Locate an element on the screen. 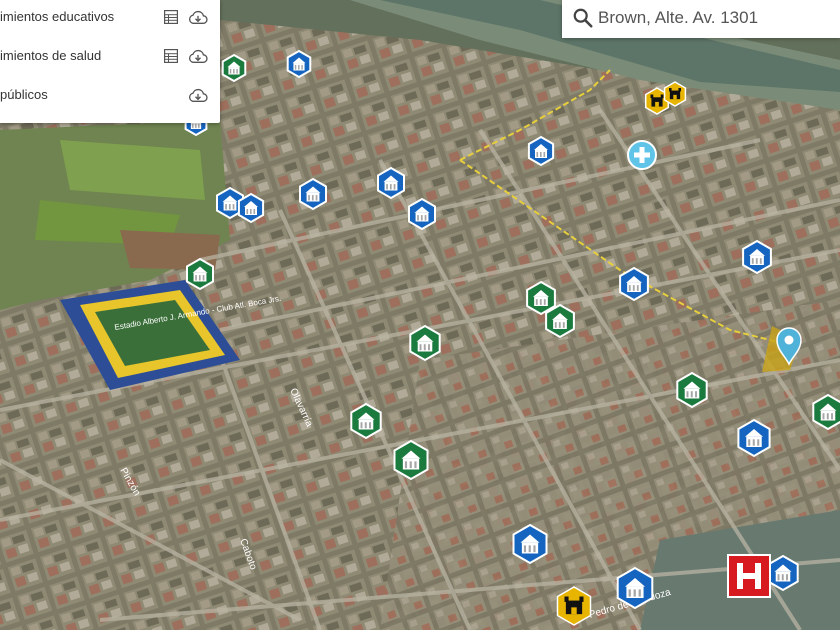 The image size is (840, 630). layer-row-publicos: públicos is located at coordinates (110, 96).